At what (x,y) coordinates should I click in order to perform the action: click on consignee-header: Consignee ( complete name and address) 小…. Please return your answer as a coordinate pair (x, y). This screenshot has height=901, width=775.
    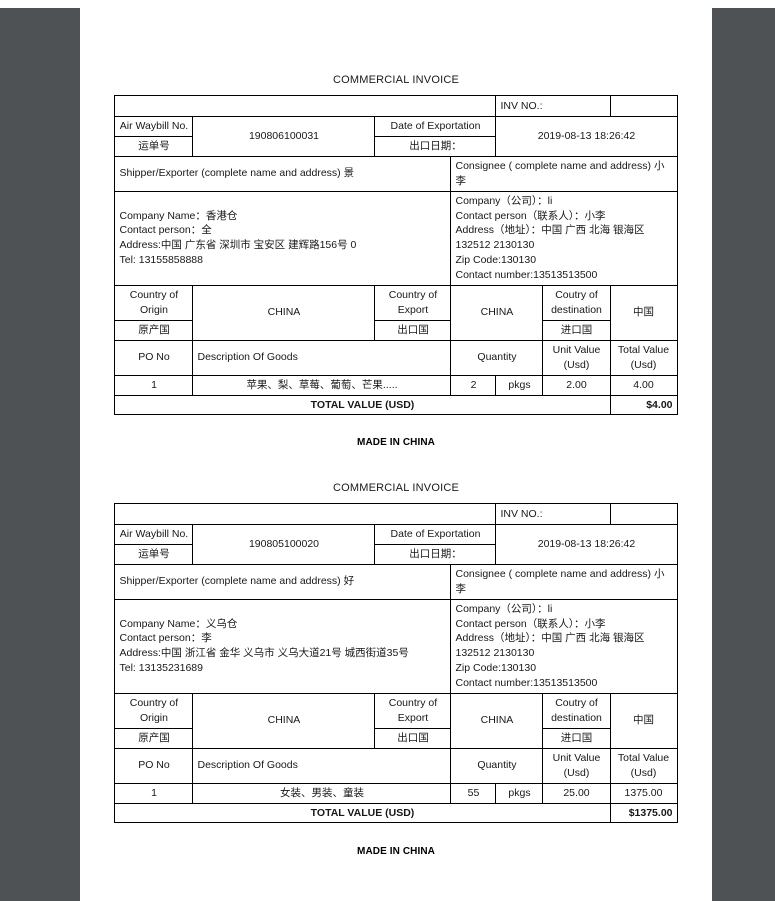
    Looking at the image, I should click on (564, 581).